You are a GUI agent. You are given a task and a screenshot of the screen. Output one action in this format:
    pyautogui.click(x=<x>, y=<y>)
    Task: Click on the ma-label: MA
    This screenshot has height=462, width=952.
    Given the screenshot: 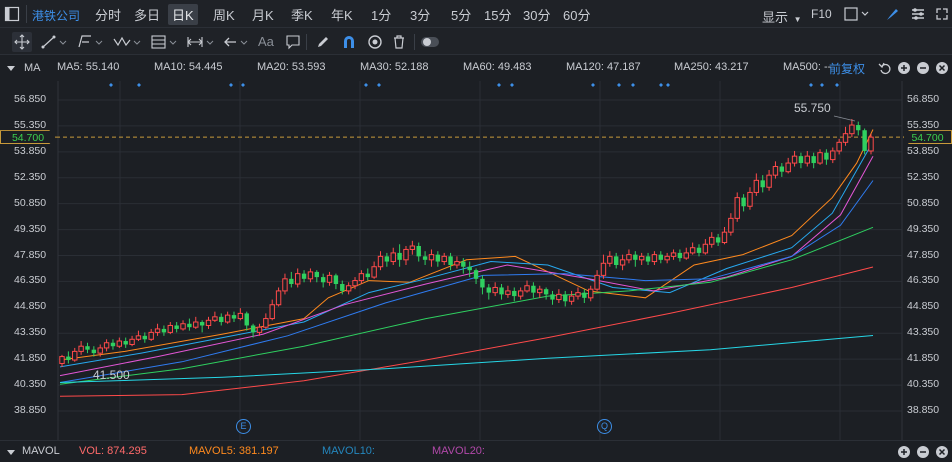 What is the action you would take?
    pyautogui.click(x=32, y=68)
    